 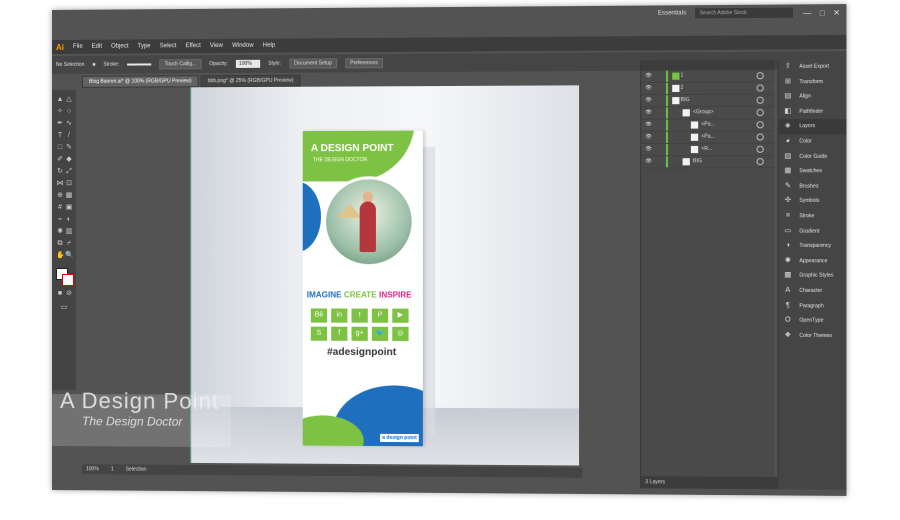 I want to click on color-mode-icon: ■, so click(x=60, y=294).